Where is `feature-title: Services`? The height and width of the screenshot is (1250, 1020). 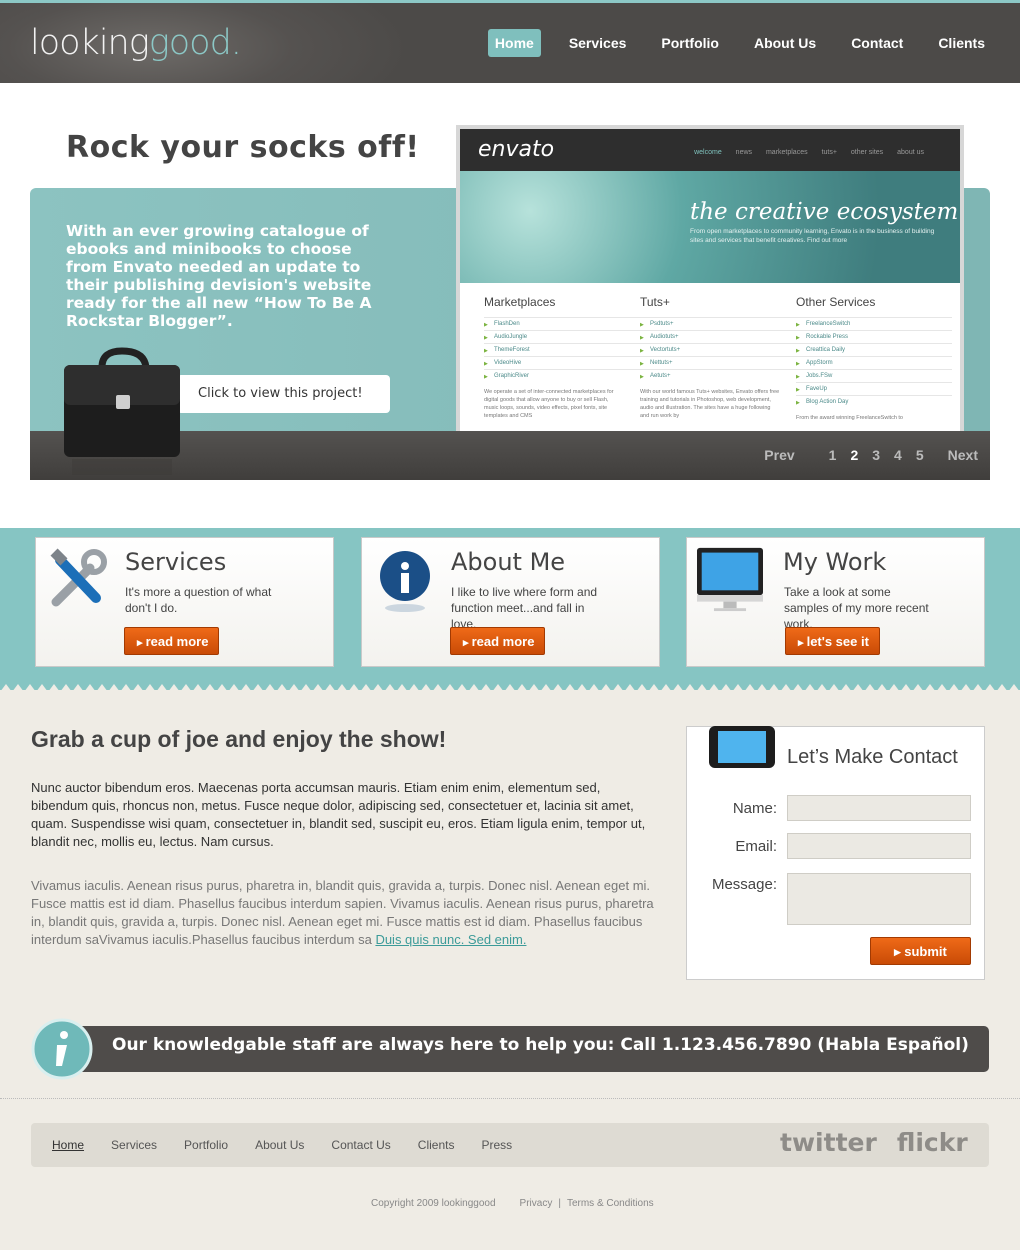
feature-title: Services is located at coordinates (176, 562).